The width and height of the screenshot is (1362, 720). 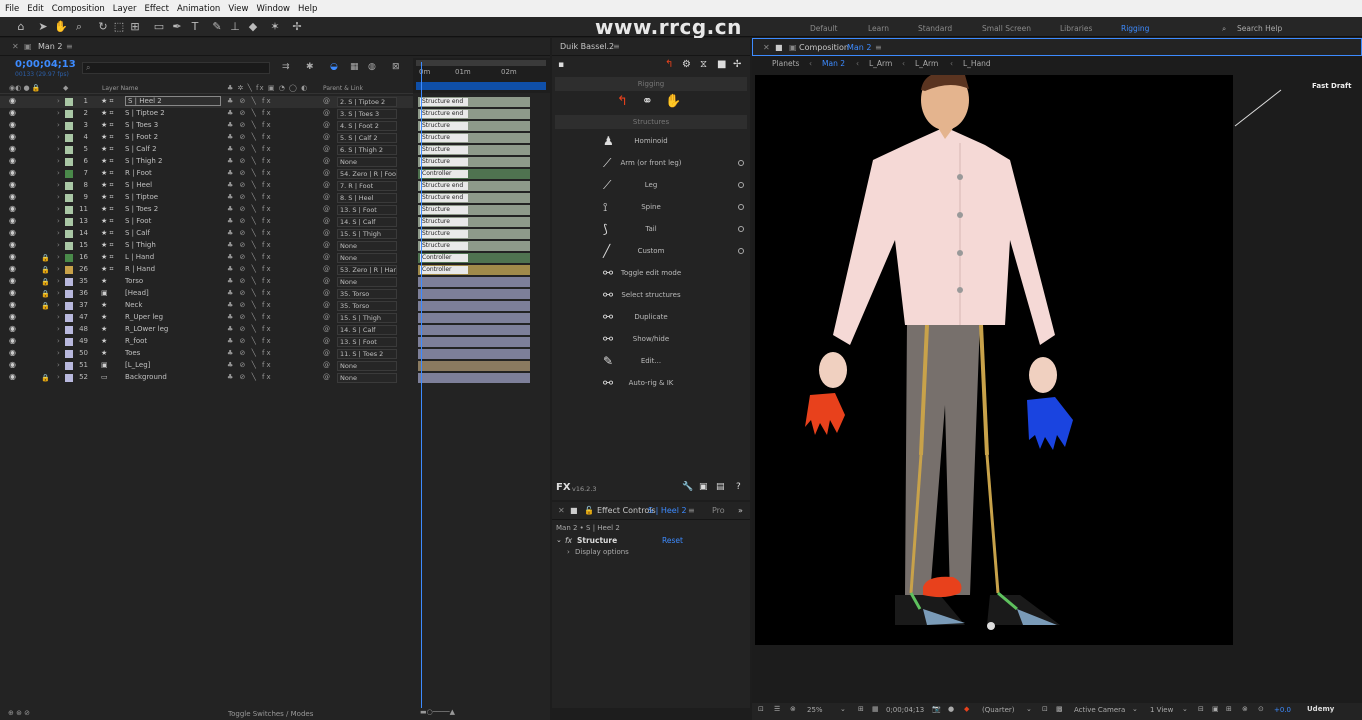 What do you see at coordinates (141, 149) in the screenshot?
I see `layer-name: S | Calf 2` at bounding box center [141, 149].